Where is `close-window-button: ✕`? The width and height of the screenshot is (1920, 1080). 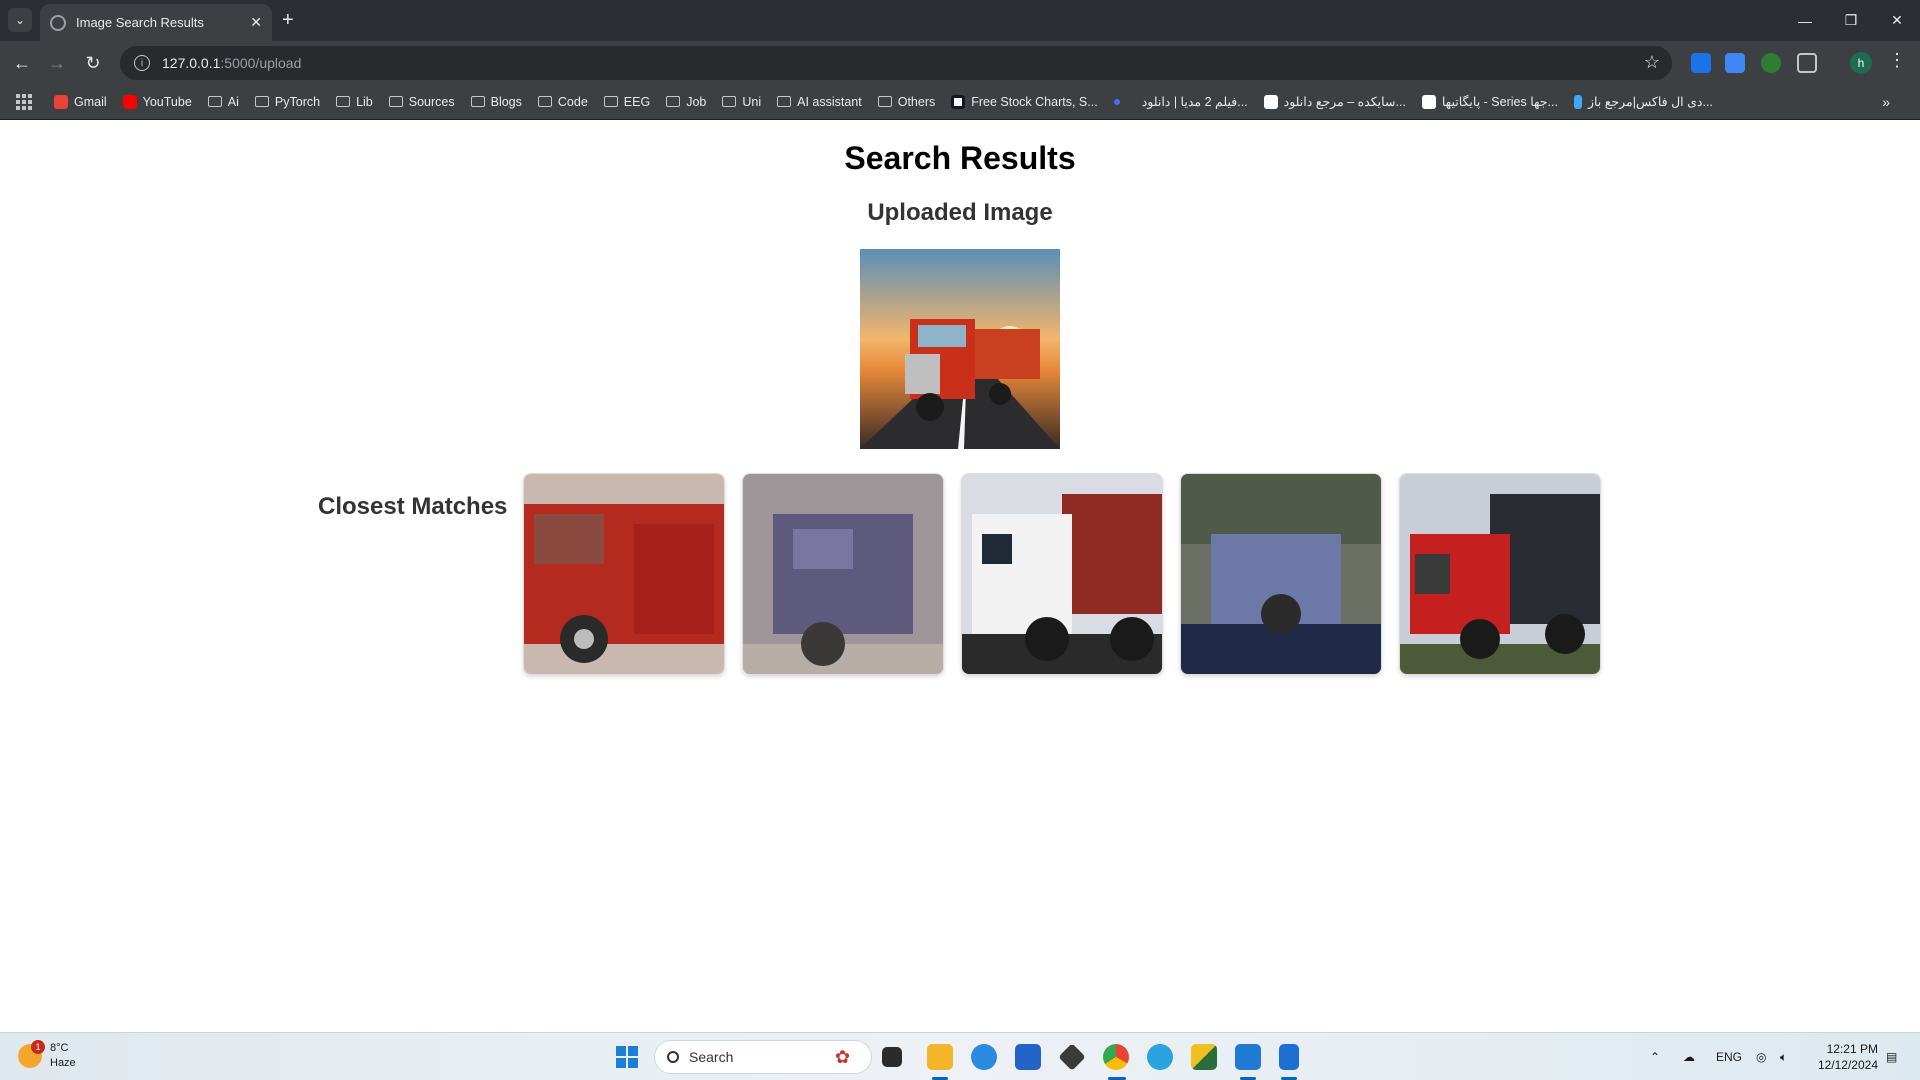
close-window-button: ✕ is located at coordinates (1897, 20).